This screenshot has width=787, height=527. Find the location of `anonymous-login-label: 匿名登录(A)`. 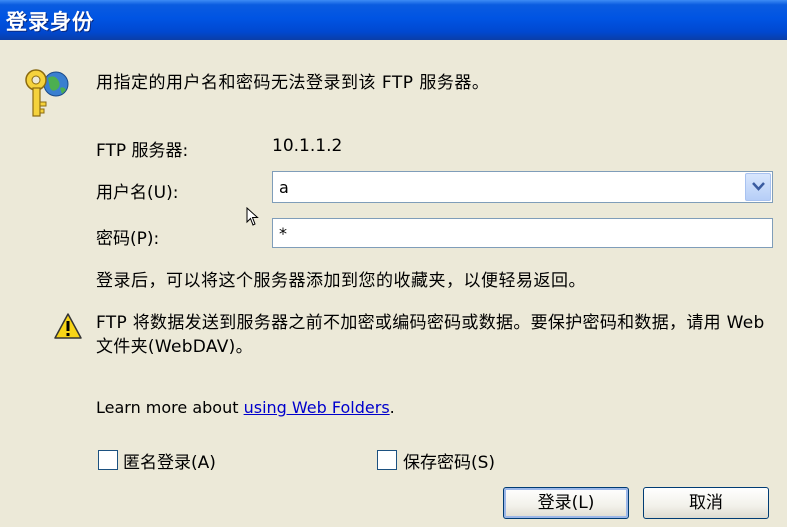

anonymous-login-label: 匿名登录(A) is located at coordinates (169, 460).